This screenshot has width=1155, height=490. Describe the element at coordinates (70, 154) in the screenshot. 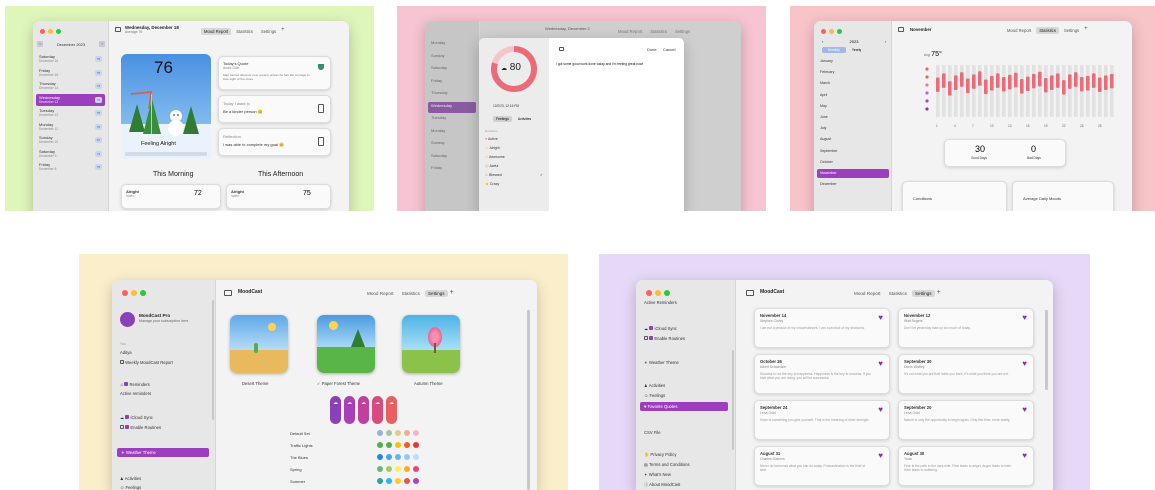

I see `sidebar-day-item: Saturday December 9 71` at that location.